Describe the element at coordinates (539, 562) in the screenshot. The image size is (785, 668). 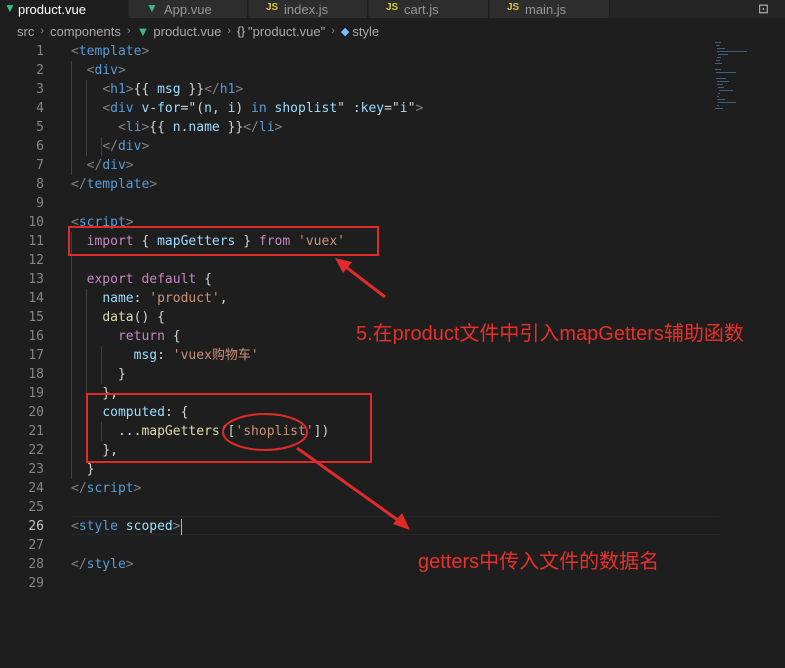
I see `annotation-note-getters: getters中传入文件的数据名` at that location.